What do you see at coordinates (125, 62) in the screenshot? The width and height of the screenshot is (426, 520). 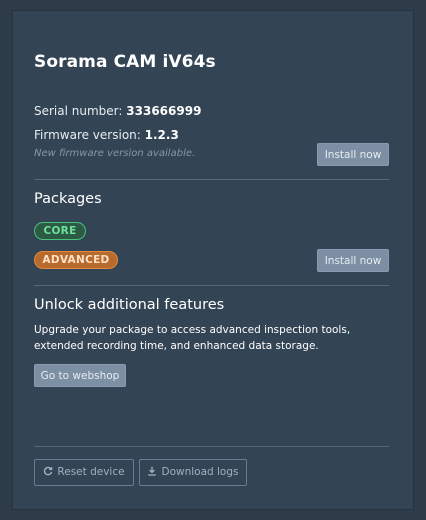 I see `device-title: Sorama CAM iV64s` at bounding box center [125, 62].